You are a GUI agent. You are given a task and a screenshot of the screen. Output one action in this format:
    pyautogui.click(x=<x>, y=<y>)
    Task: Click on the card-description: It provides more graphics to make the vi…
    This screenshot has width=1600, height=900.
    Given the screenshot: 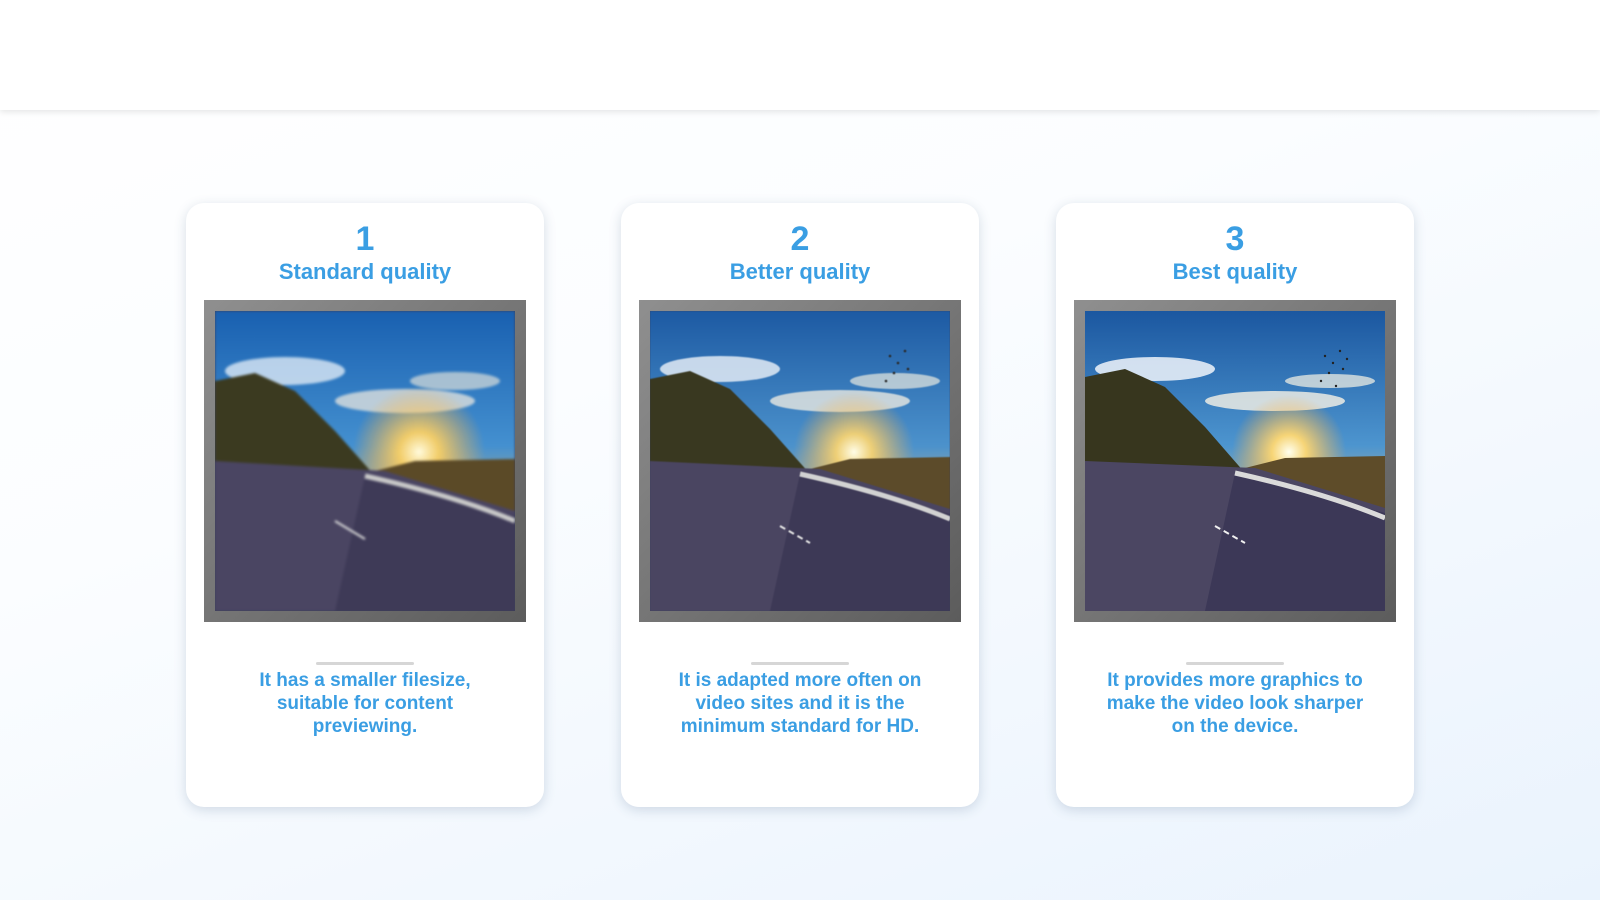 What is the action you would take?
    pyautogui.click(x=1235, y=703)
    